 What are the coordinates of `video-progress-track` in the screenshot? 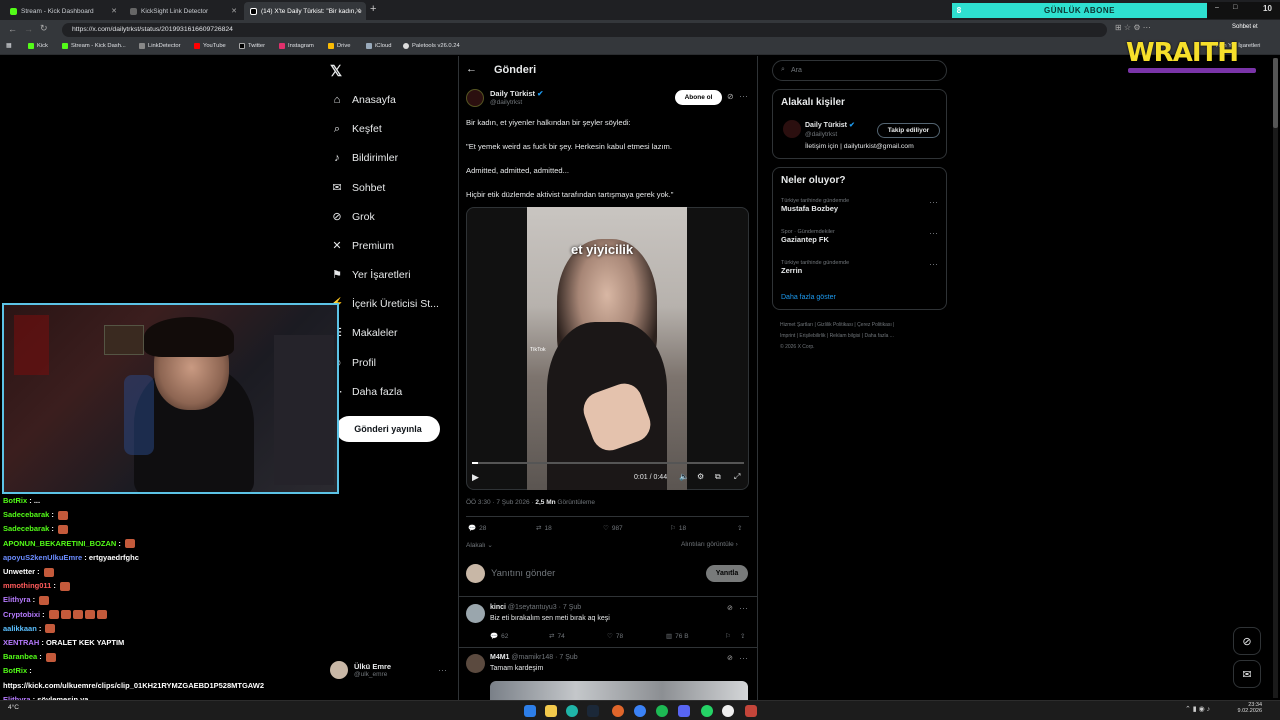 It's located at (608, 463).